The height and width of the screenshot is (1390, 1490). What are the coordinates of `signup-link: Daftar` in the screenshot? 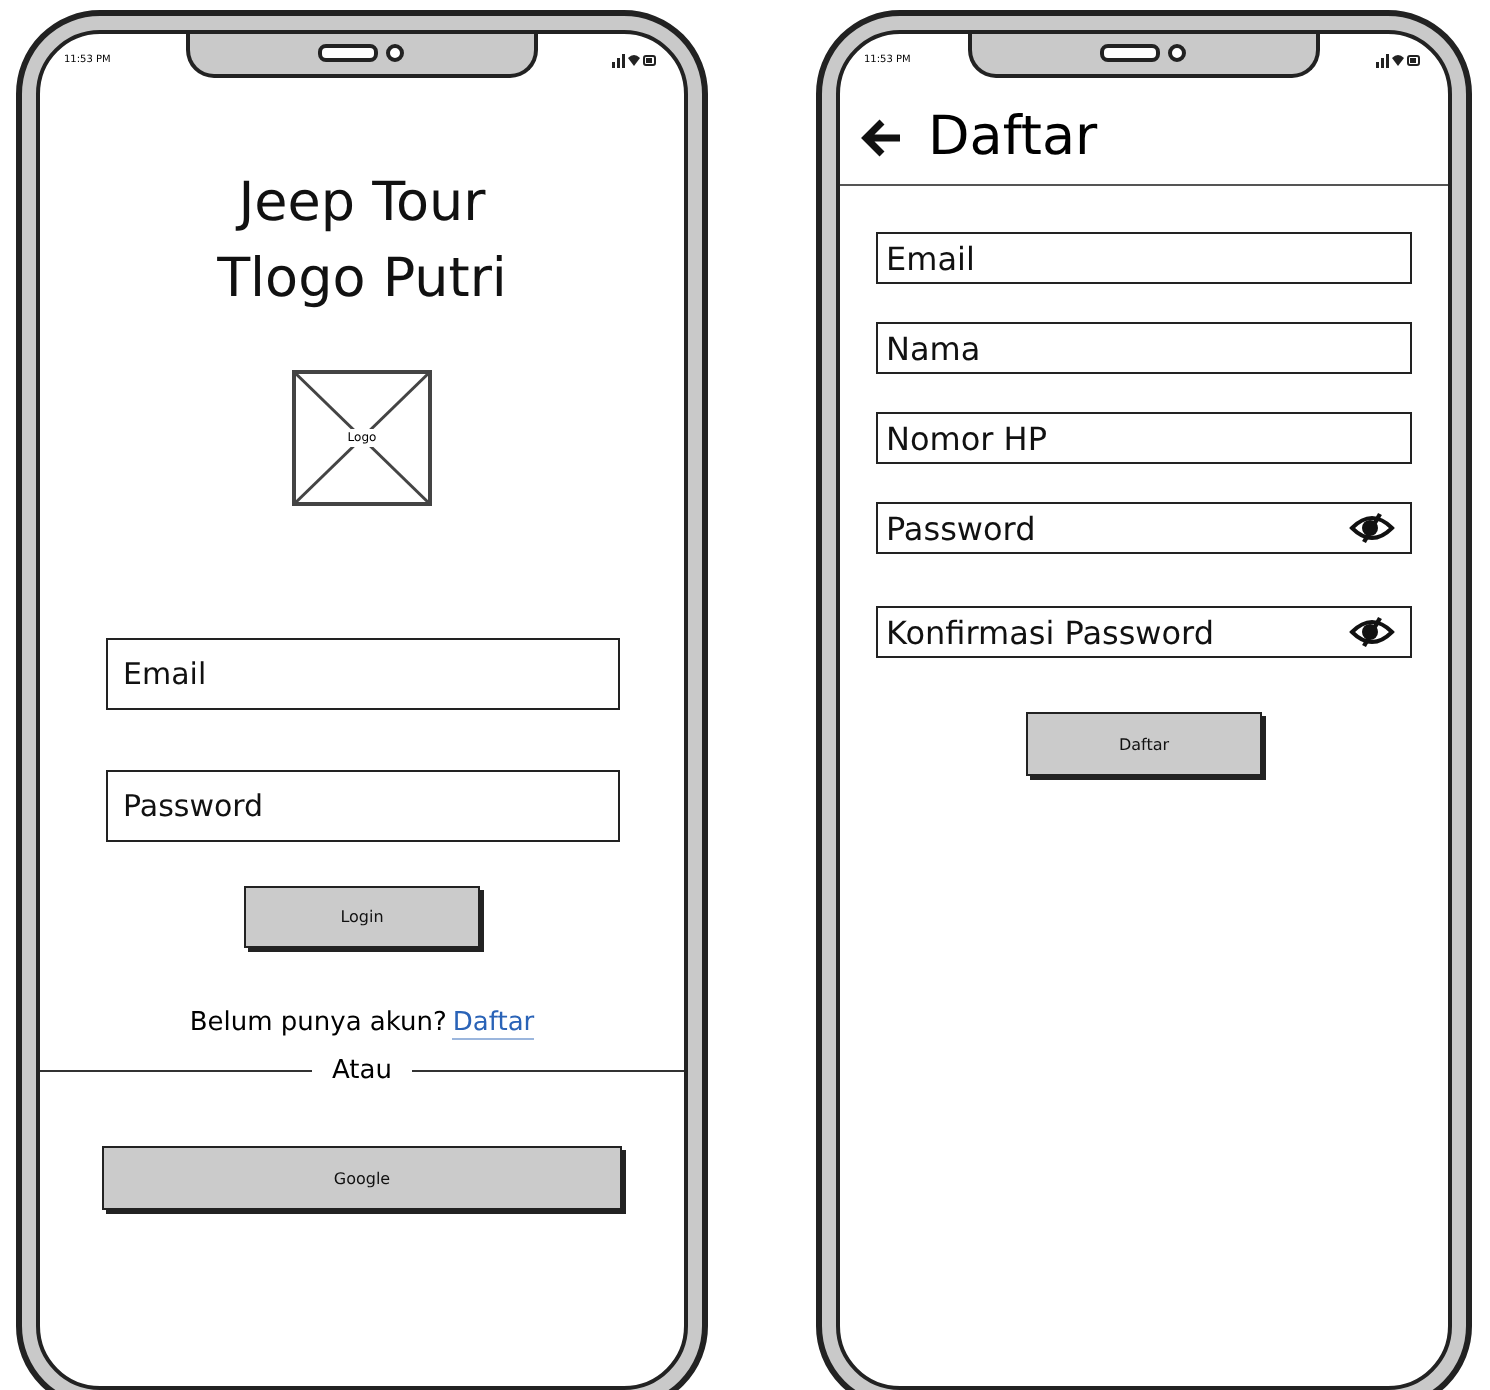 It's located at (493, 1024).